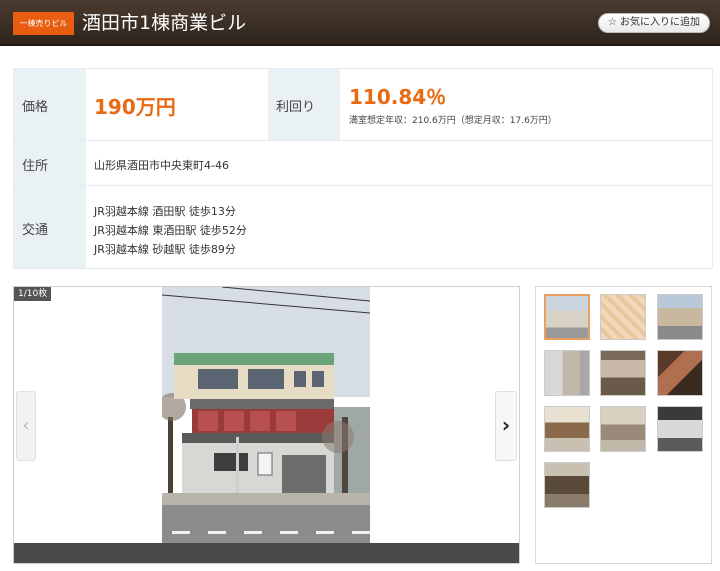 The image size is (720, 571). I want to click on transit-line: JR羽越本線 酒田駅 徒歩13分, so click(165, 211).